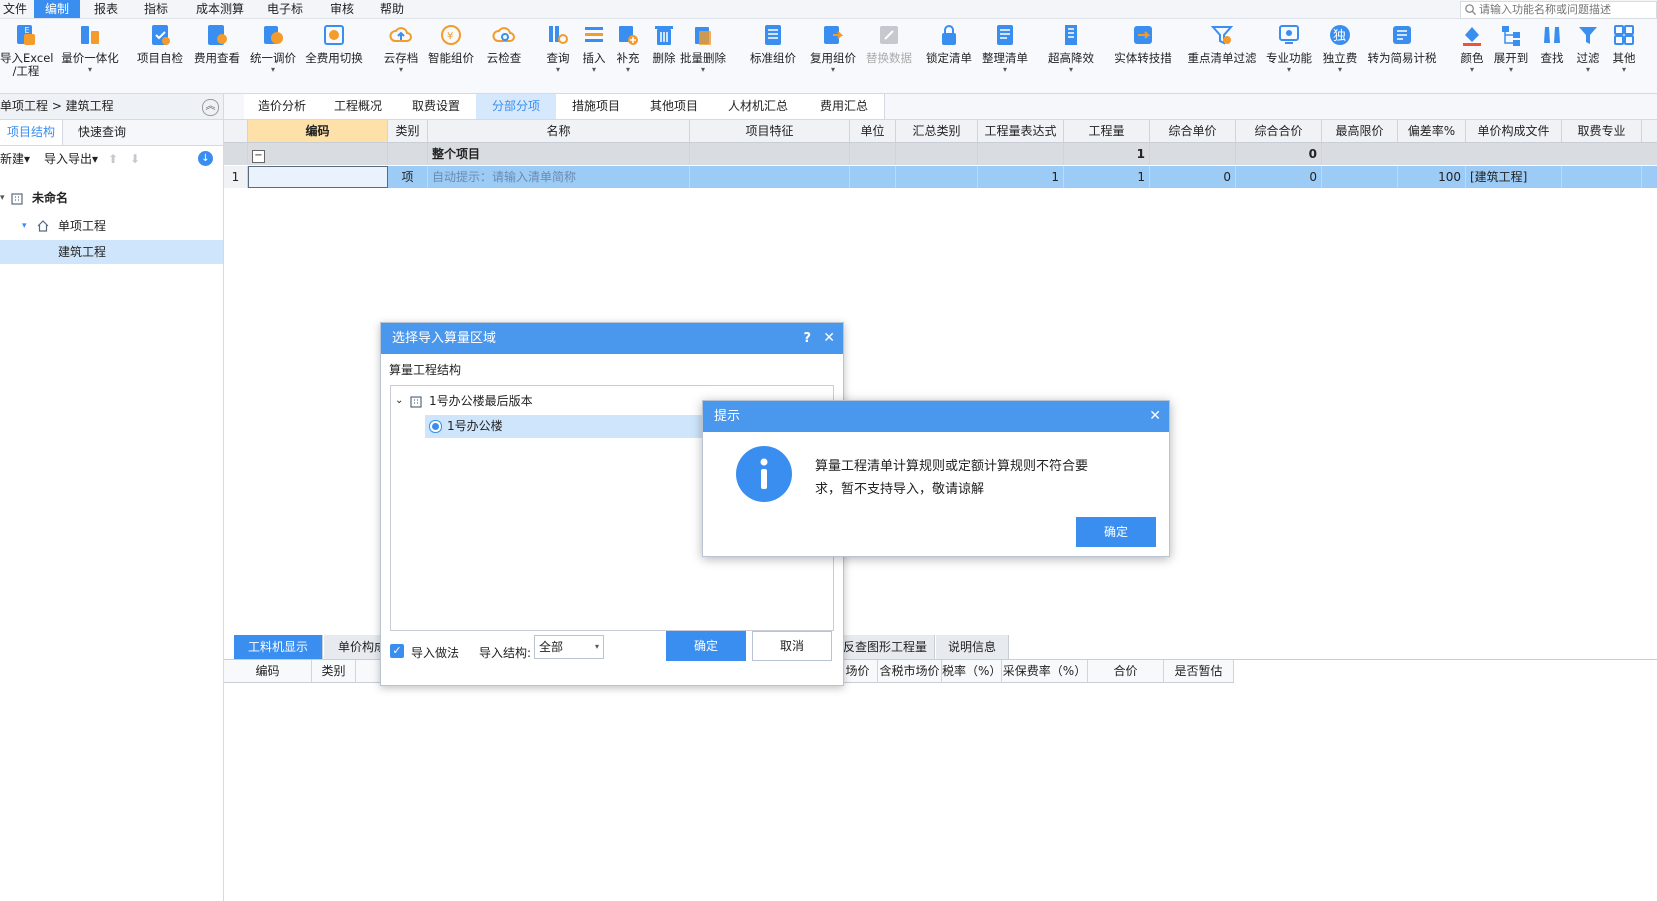 This screenshot has height=901, width=1657. What do you see at coordinates (1552, 56) in the screenshot?
I see `find-button: 查找` at bounding box center [1552, 56].